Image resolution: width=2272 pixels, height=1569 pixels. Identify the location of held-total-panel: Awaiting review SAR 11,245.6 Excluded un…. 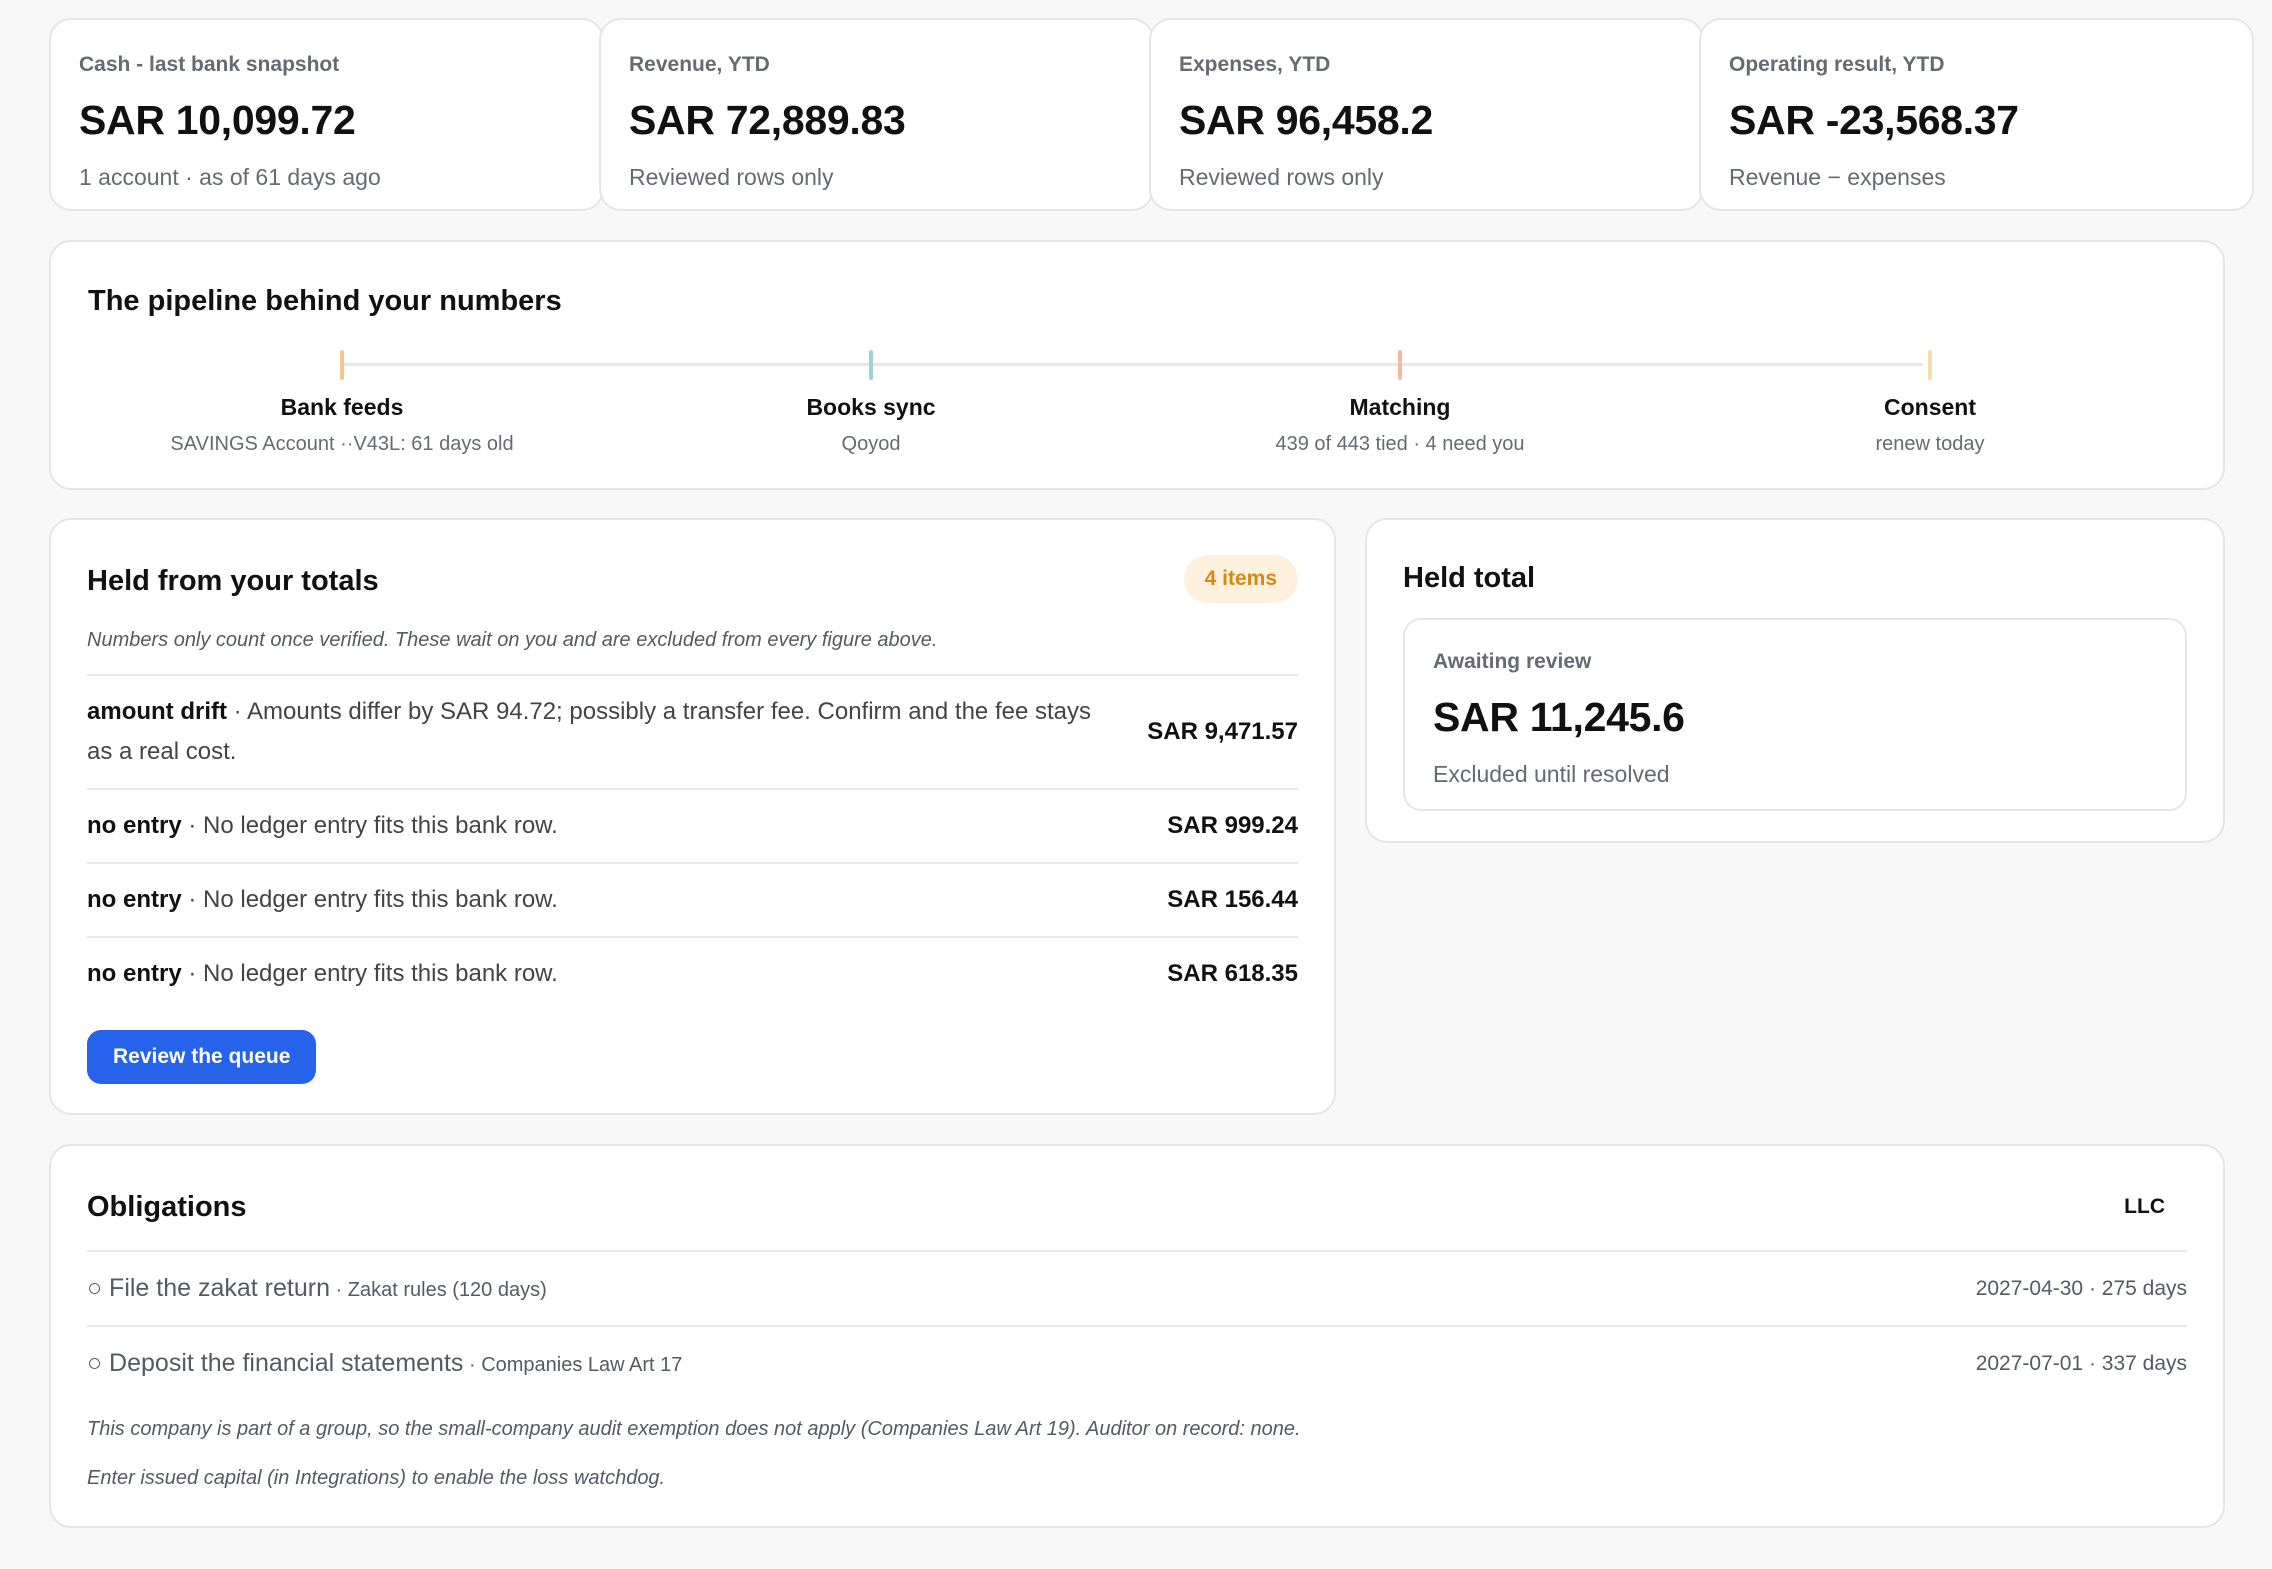
(1795, 714).